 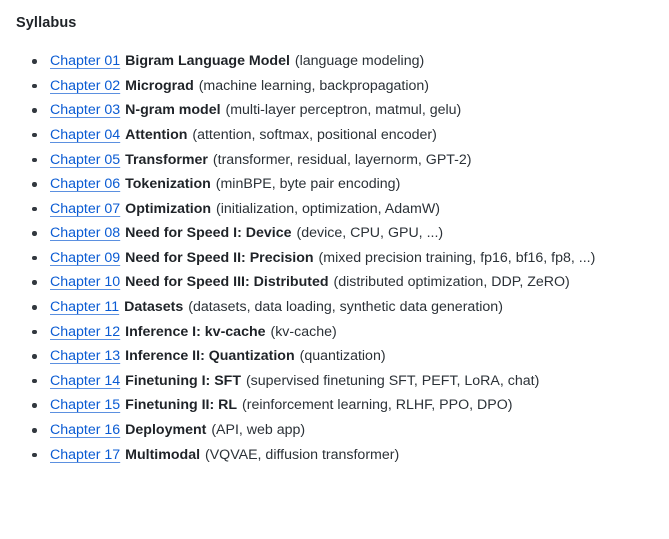 I want to click on chapter-link-14: Chapter 14, so click(x=85, y=381).